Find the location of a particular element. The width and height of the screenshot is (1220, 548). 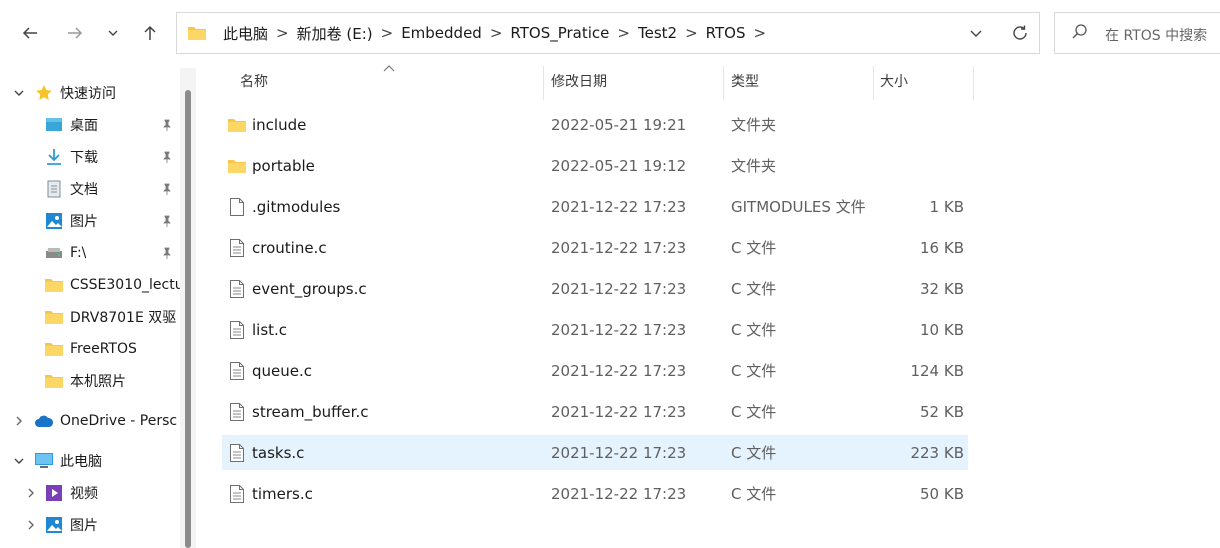

refresh-button is located at coordinates (1020, 33).